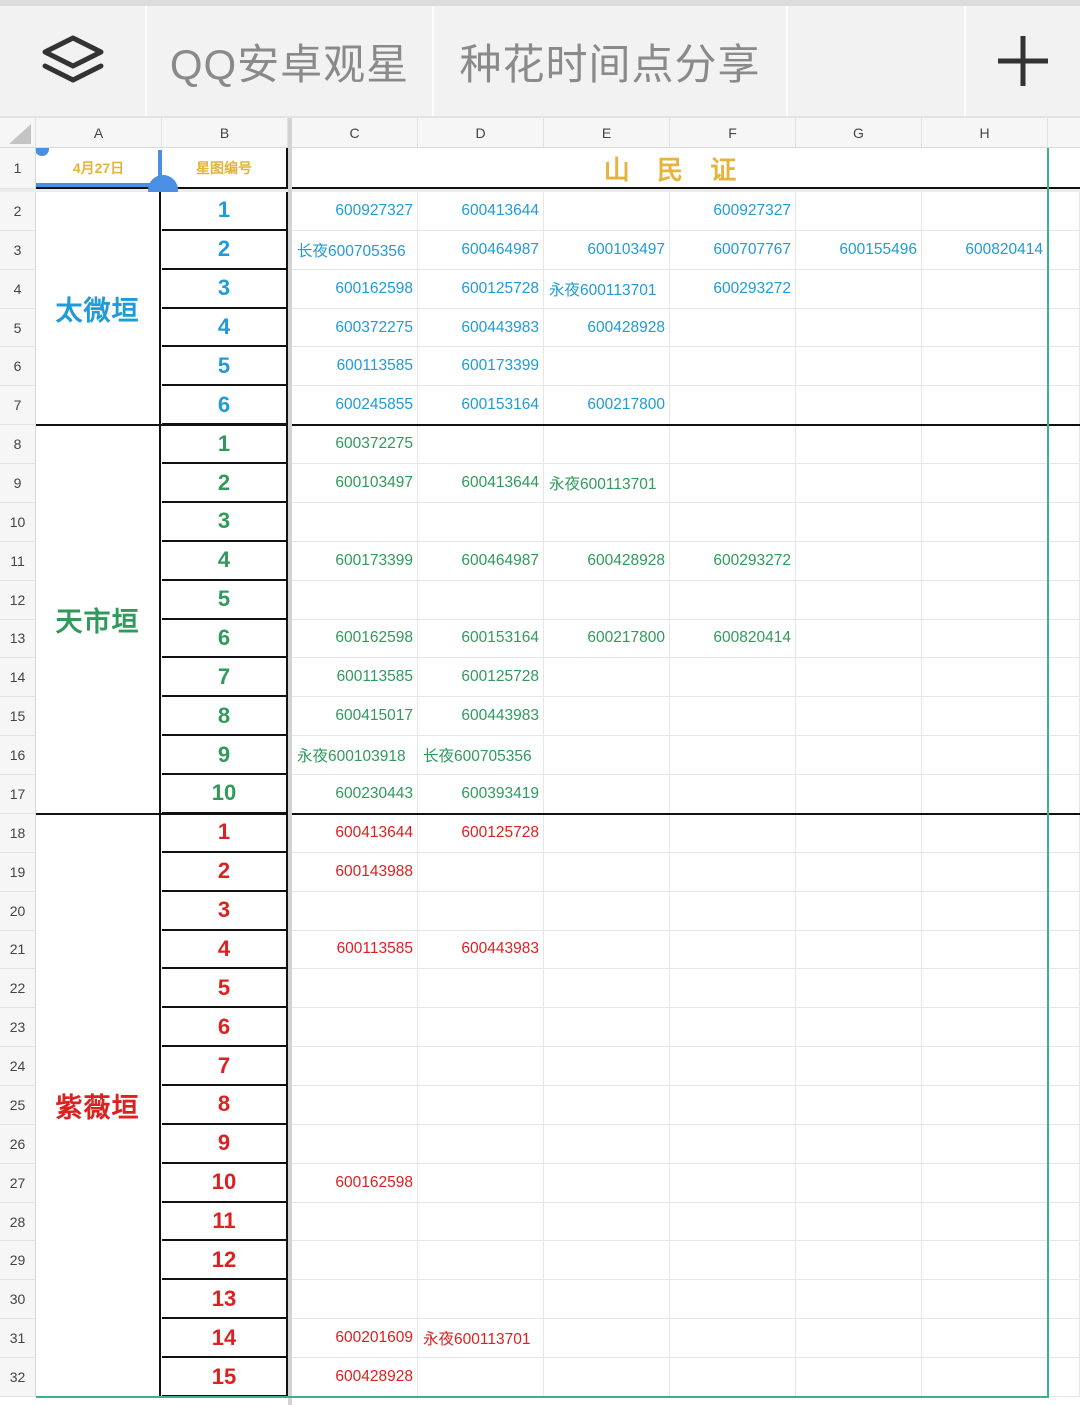 This screenshot has height=1405, width=1080. What do you see at coordinates (98, 1105) in the screenshot?
I see `group-label-cell: 紫薇垣` at bounding box center [98, 1105].